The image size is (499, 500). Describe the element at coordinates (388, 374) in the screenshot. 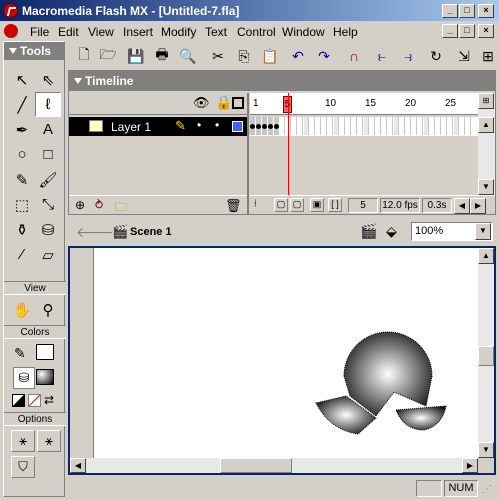

I see `broken-sphere-top` at that location.